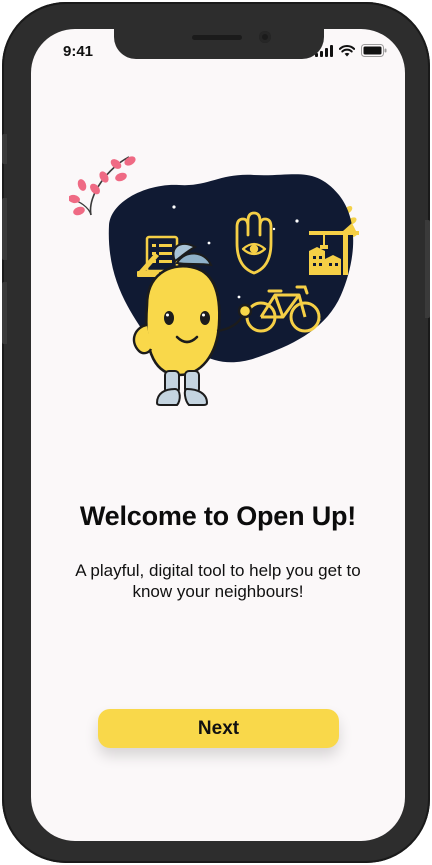  Describe the element at coordinates (4, 149) in the screenshot. I see `mute-switch` at that location.